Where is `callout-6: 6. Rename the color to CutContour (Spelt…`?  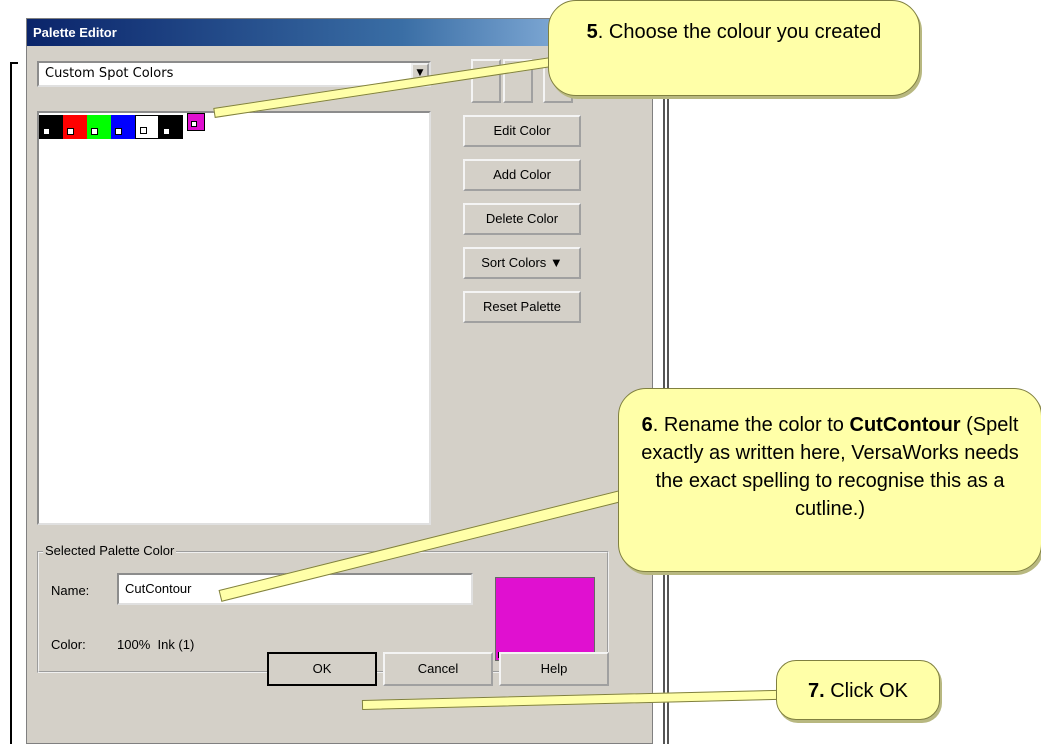 callout-6: 6. Rename the color to CutContour (Spelt… is located at coordinates (829, 480).